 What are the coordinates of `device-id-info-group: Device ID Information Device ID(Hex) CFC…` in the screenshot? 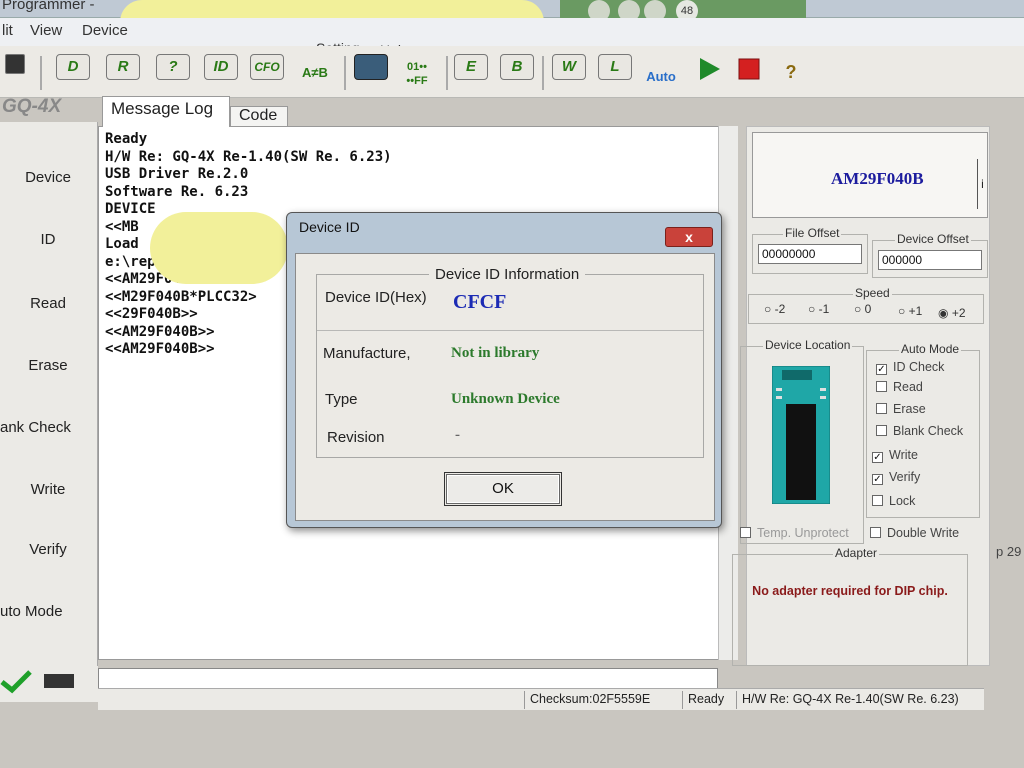 It's located at (510, 362).